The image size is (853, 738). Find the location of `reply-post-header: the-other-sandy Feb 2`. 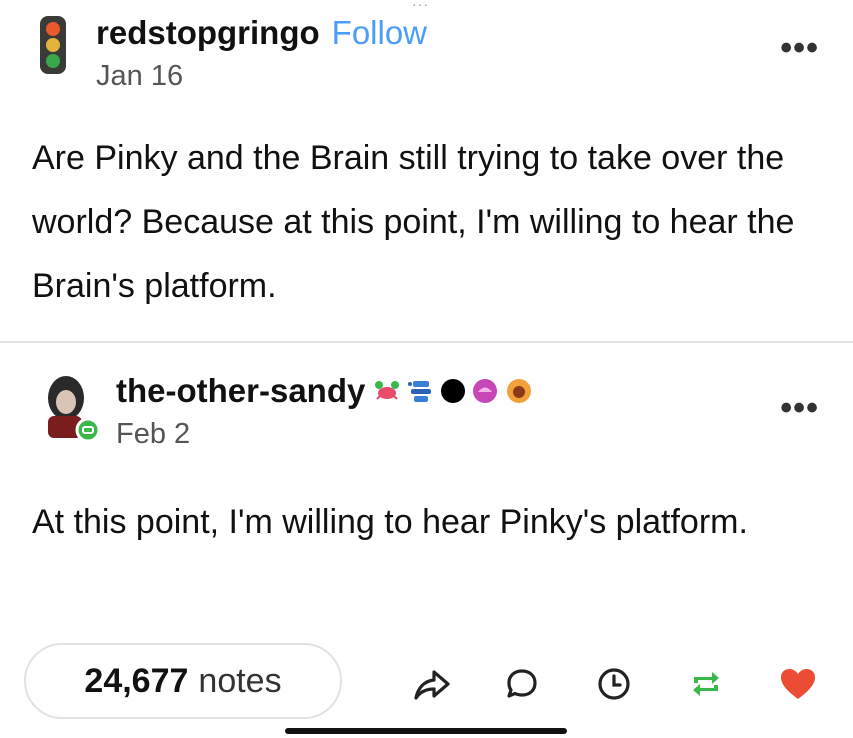

reply-post-header: the-other-sandy Feb 2 is located at coordinates (285, 411).